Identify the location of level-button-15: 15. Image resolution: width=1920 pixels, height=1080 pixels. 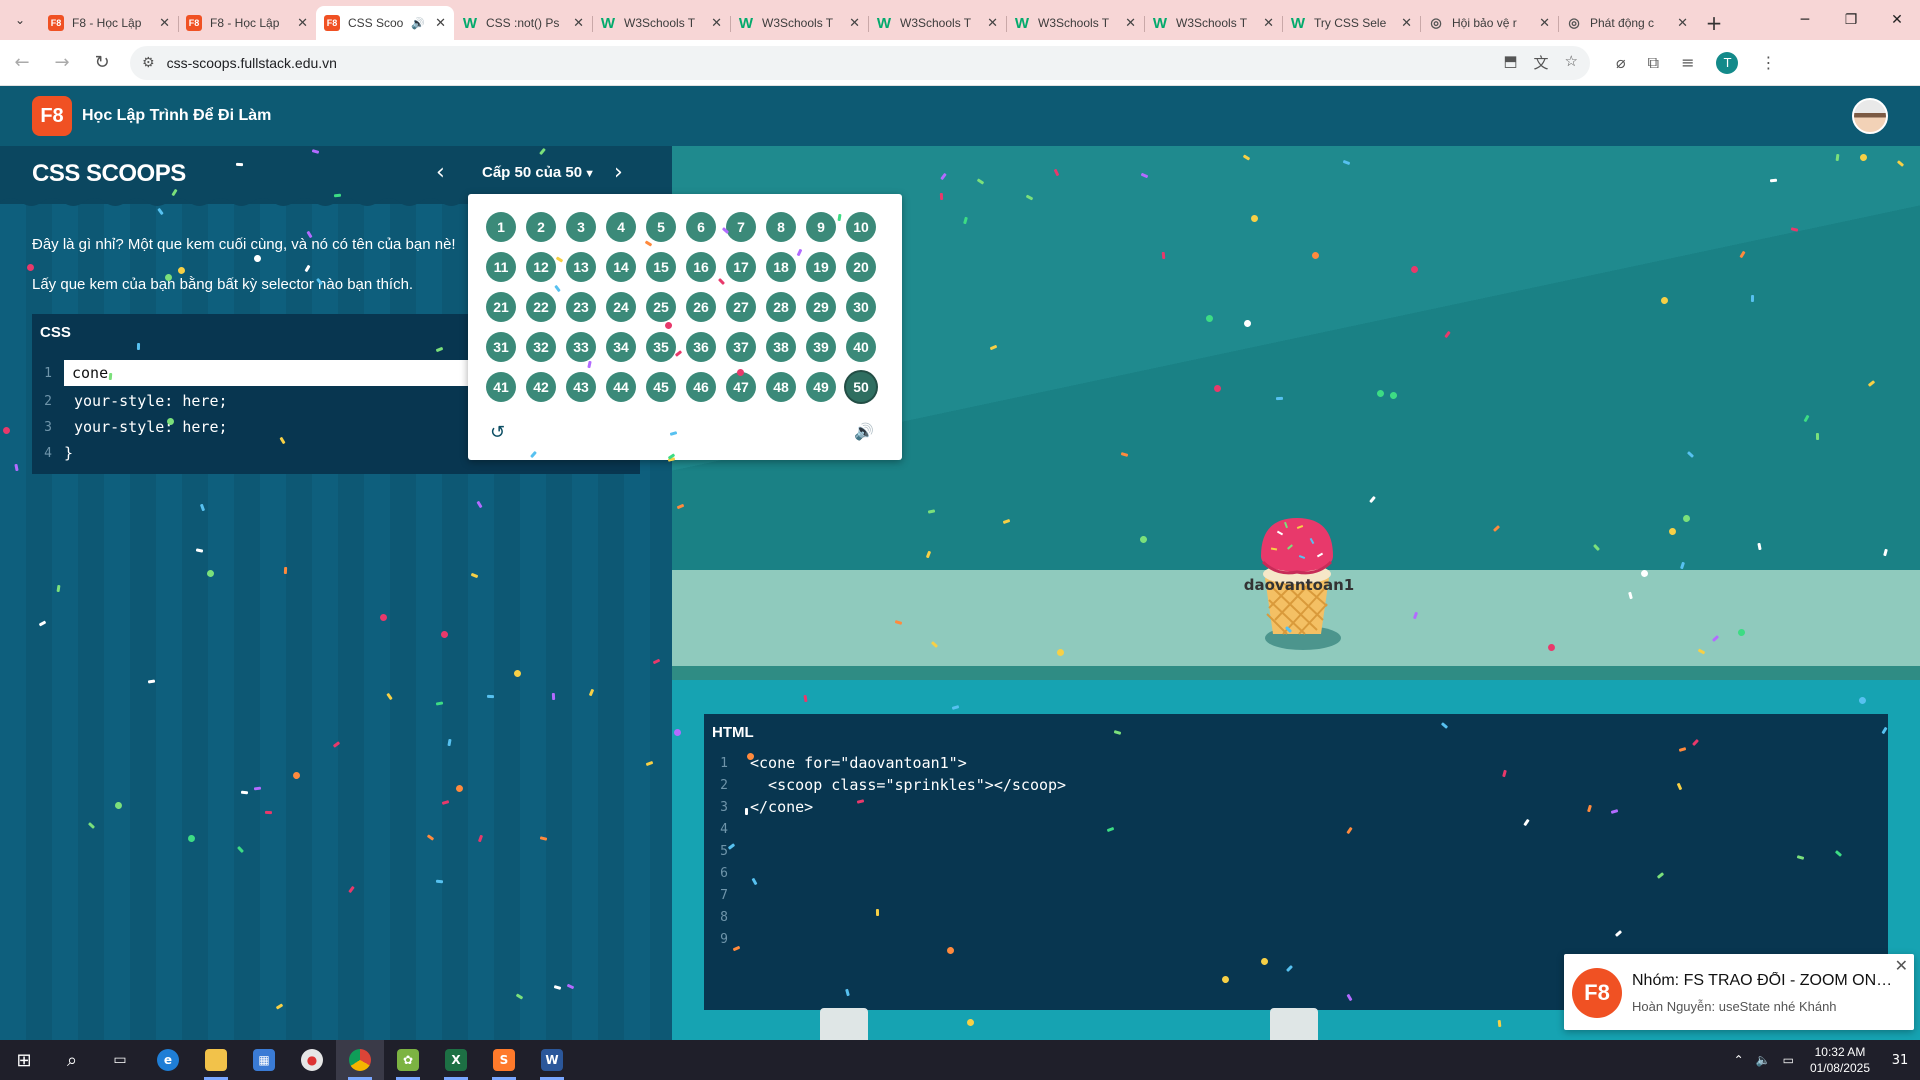
(661, 267).